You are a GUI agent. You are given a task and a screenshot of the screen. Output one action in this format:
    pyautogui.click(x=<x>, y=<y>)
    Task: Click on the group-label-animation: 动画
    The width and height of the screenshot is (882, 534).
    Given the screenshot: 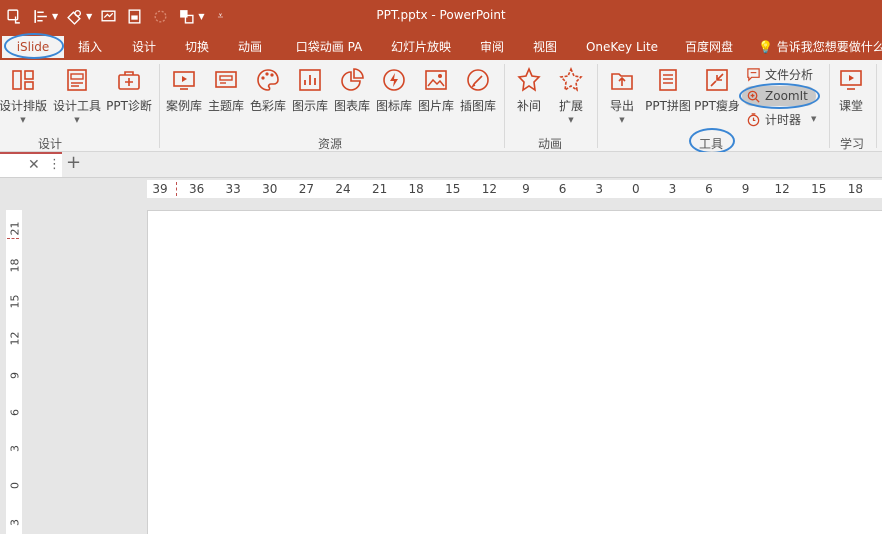 What is the action you would take?
    pyautogui.click(x=549, y=144)
    